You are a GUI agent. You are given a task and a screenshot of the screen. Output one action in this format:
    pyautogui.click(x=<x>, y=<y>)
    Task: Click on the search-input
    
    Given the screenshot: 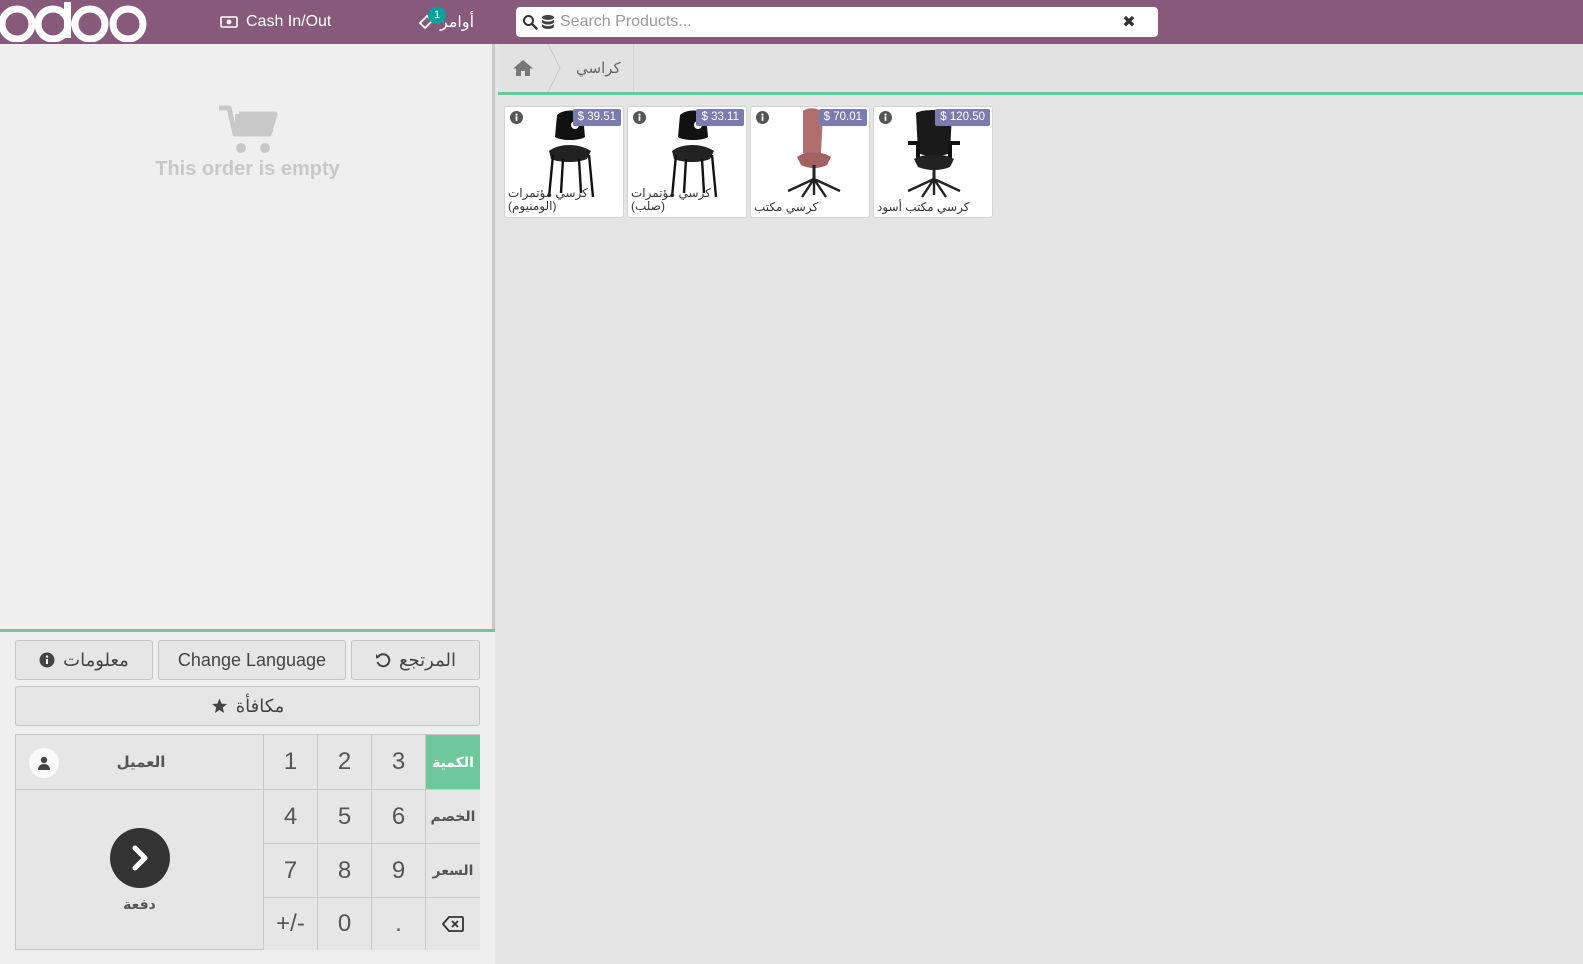 What is the action you would take?
    pyautogui.click(x=839, y=22)
    